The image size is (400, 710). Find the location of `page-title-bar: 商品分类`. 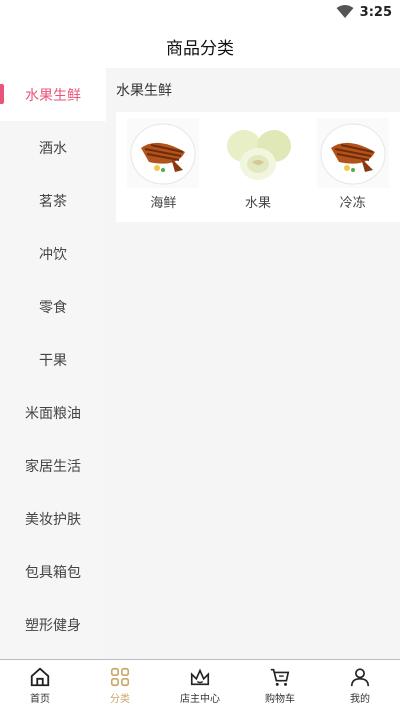

page-title-bar: 商品分类 is located at coordinates (200, 46).